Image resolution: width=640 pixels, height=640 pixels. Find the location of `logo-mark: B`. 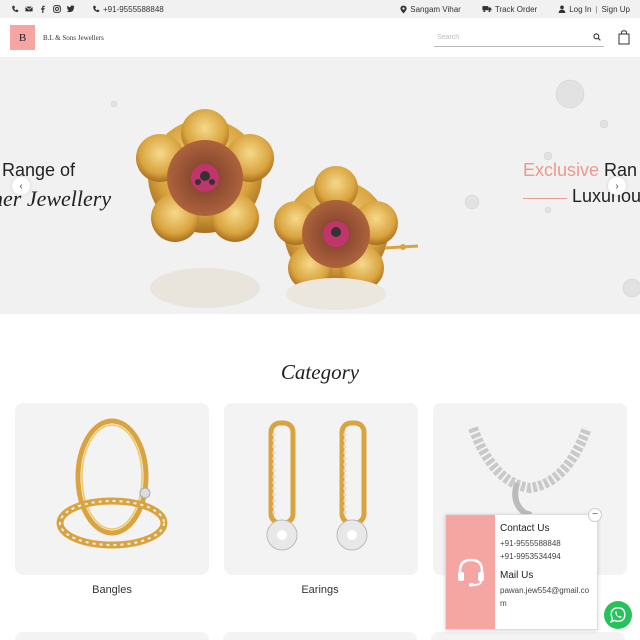

logo-mark: B is located at coordinates (22, 37).